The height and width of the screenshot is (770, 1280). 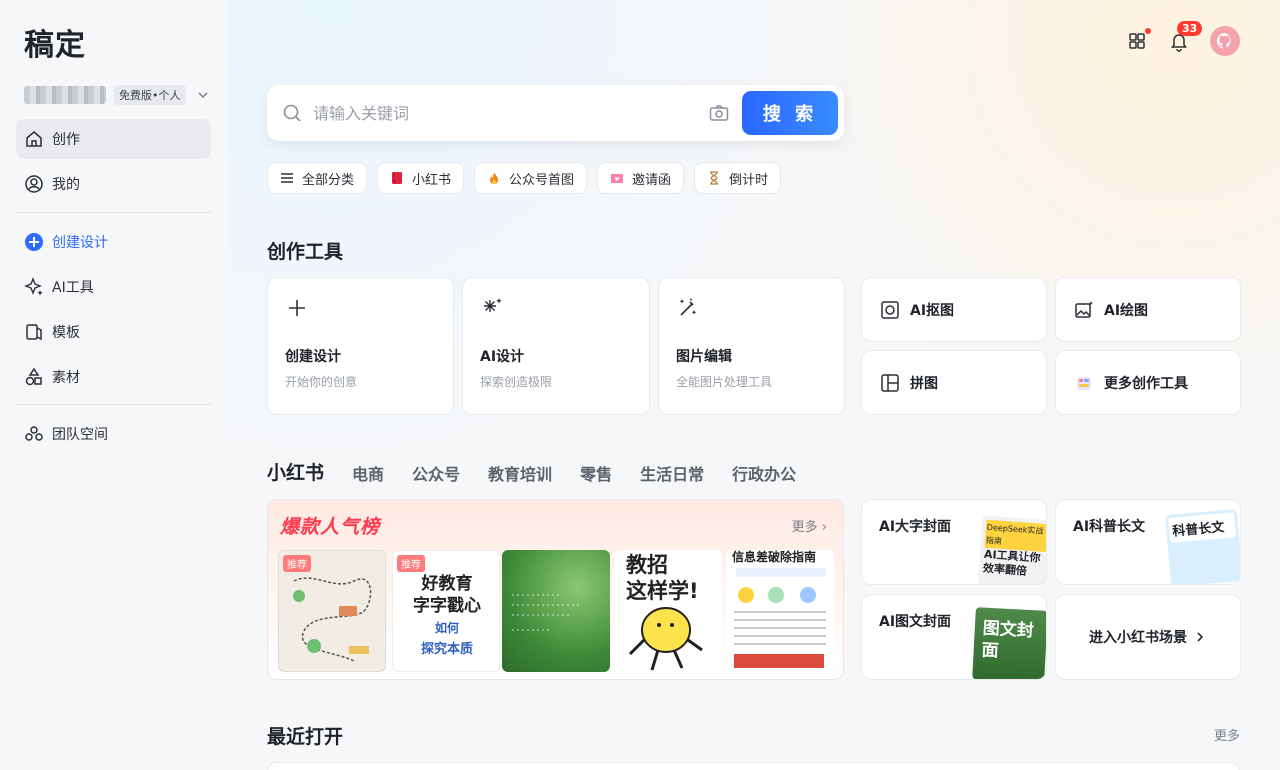 I want to click on sidebar-item-label: AI工具, so click(x=73, y=288).